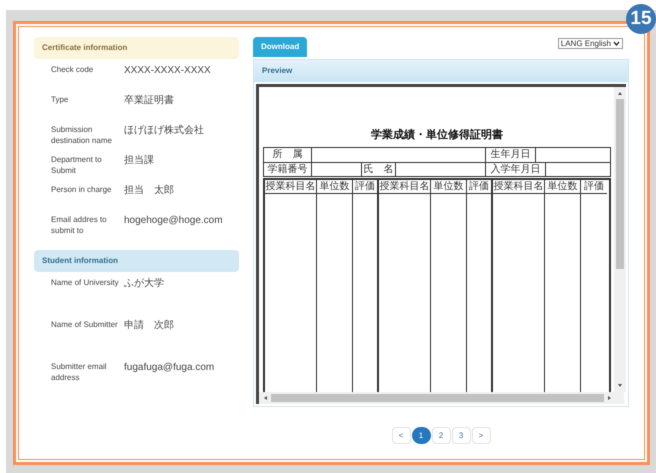  What do you see at coordinates (85, 324) in the screenshot?
I see `field-label: Name of Submitter` at bounding box center [85, 324].